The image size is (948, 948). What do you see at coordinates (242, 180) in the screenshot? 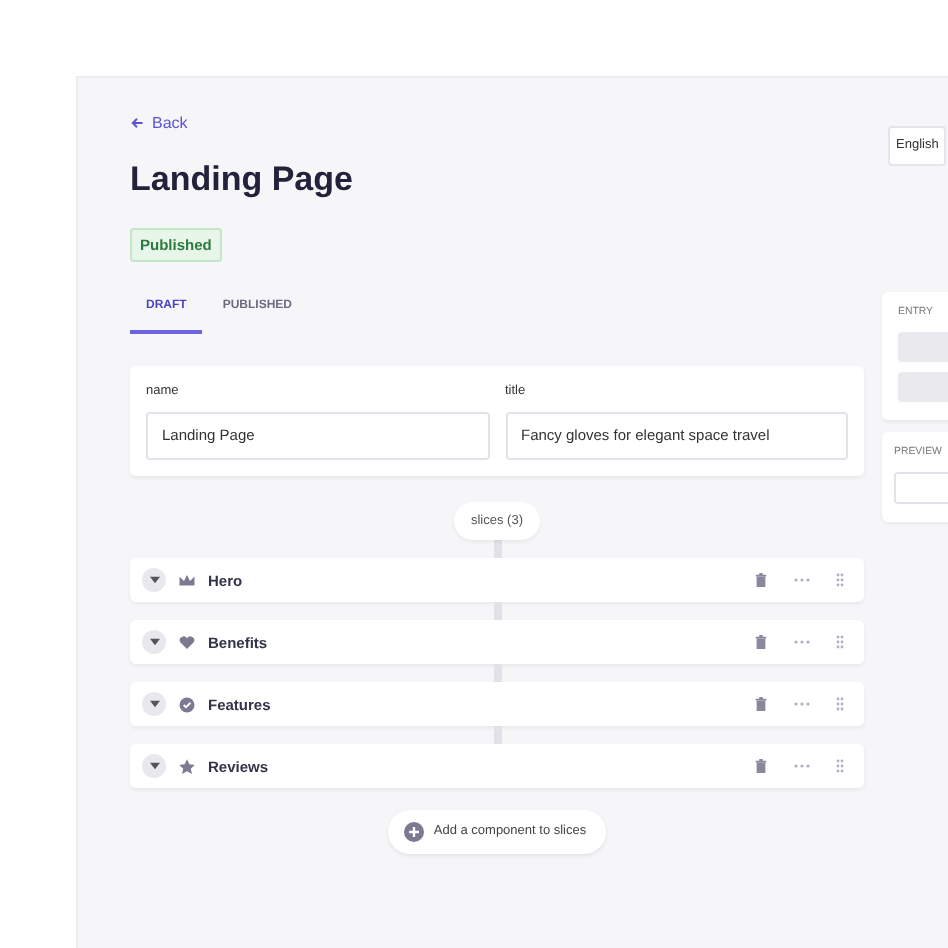
I see `page-title: Landing Page` at bounding box center [242, 180].